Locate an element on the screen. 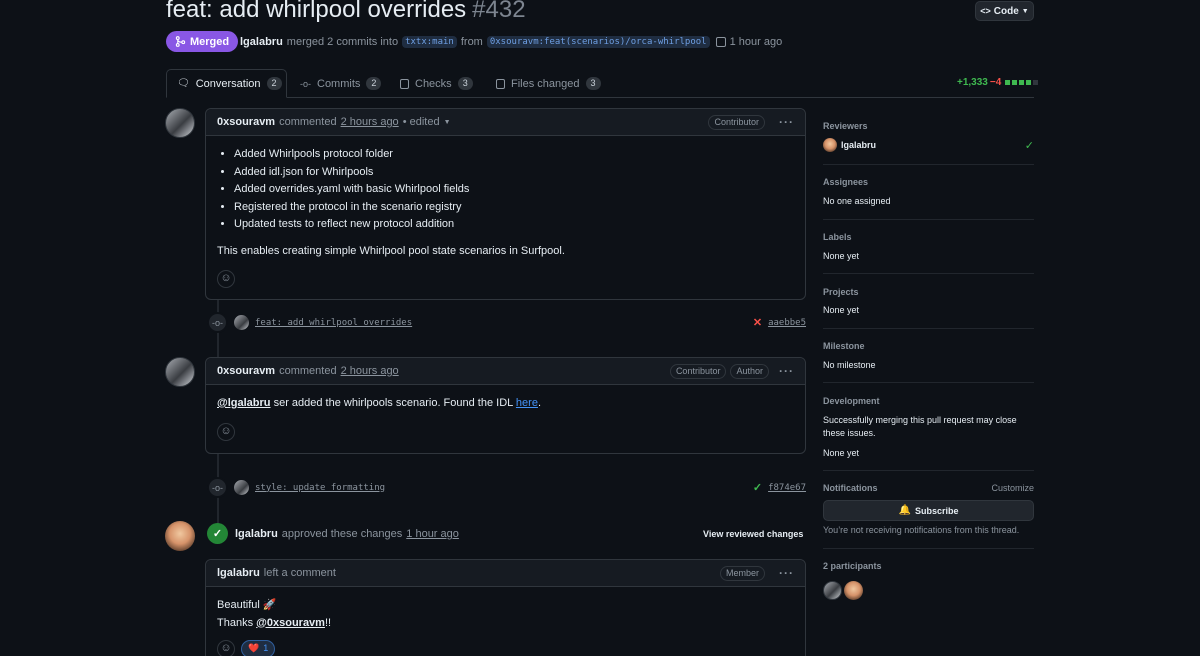 The width and height of the screenshot is (1200, 656). reaction-count: 1 is located at coordinates (266, 648).